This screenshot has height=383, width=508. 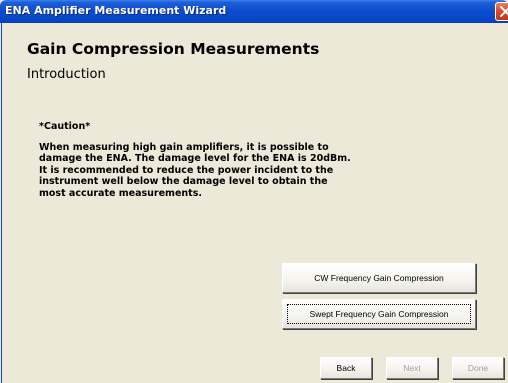 I want to click on cw-frequency-gain-compression-button: CW Frequency Gain Compression, so click(x=379, y=278).